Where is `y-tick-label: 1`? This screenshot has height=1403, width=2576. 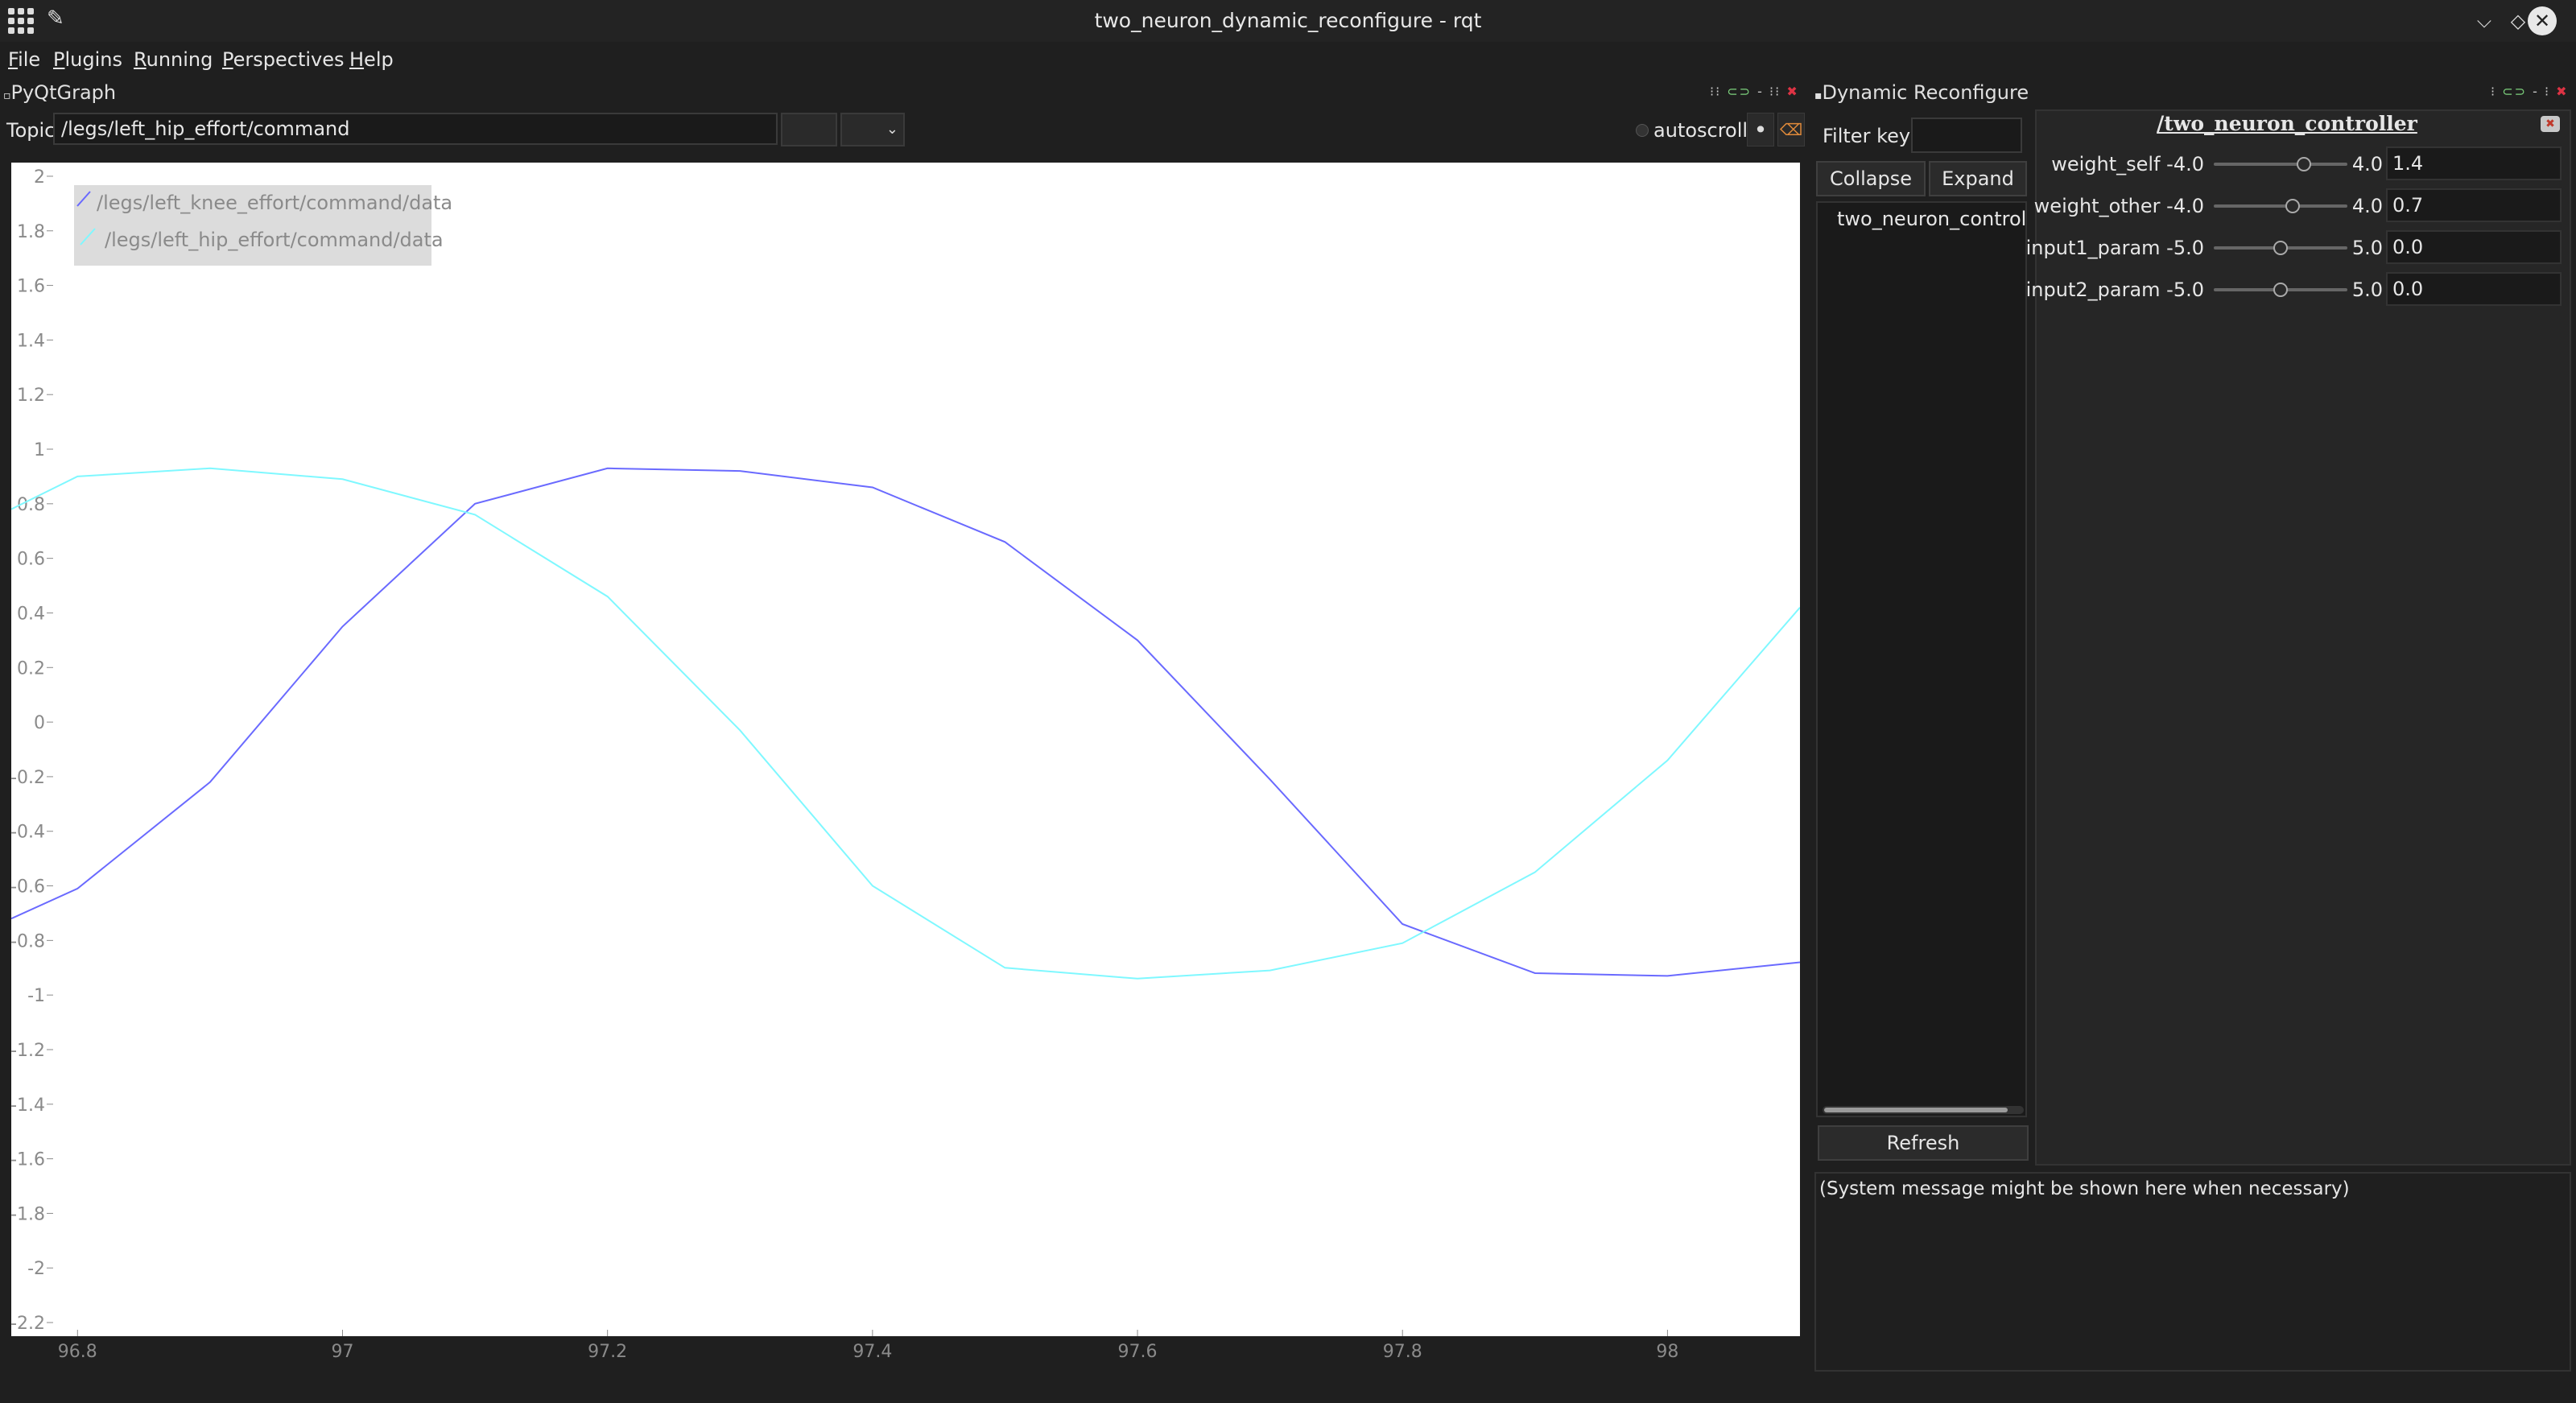
y-tick-label: 1 is located at coordinates (39, 450).